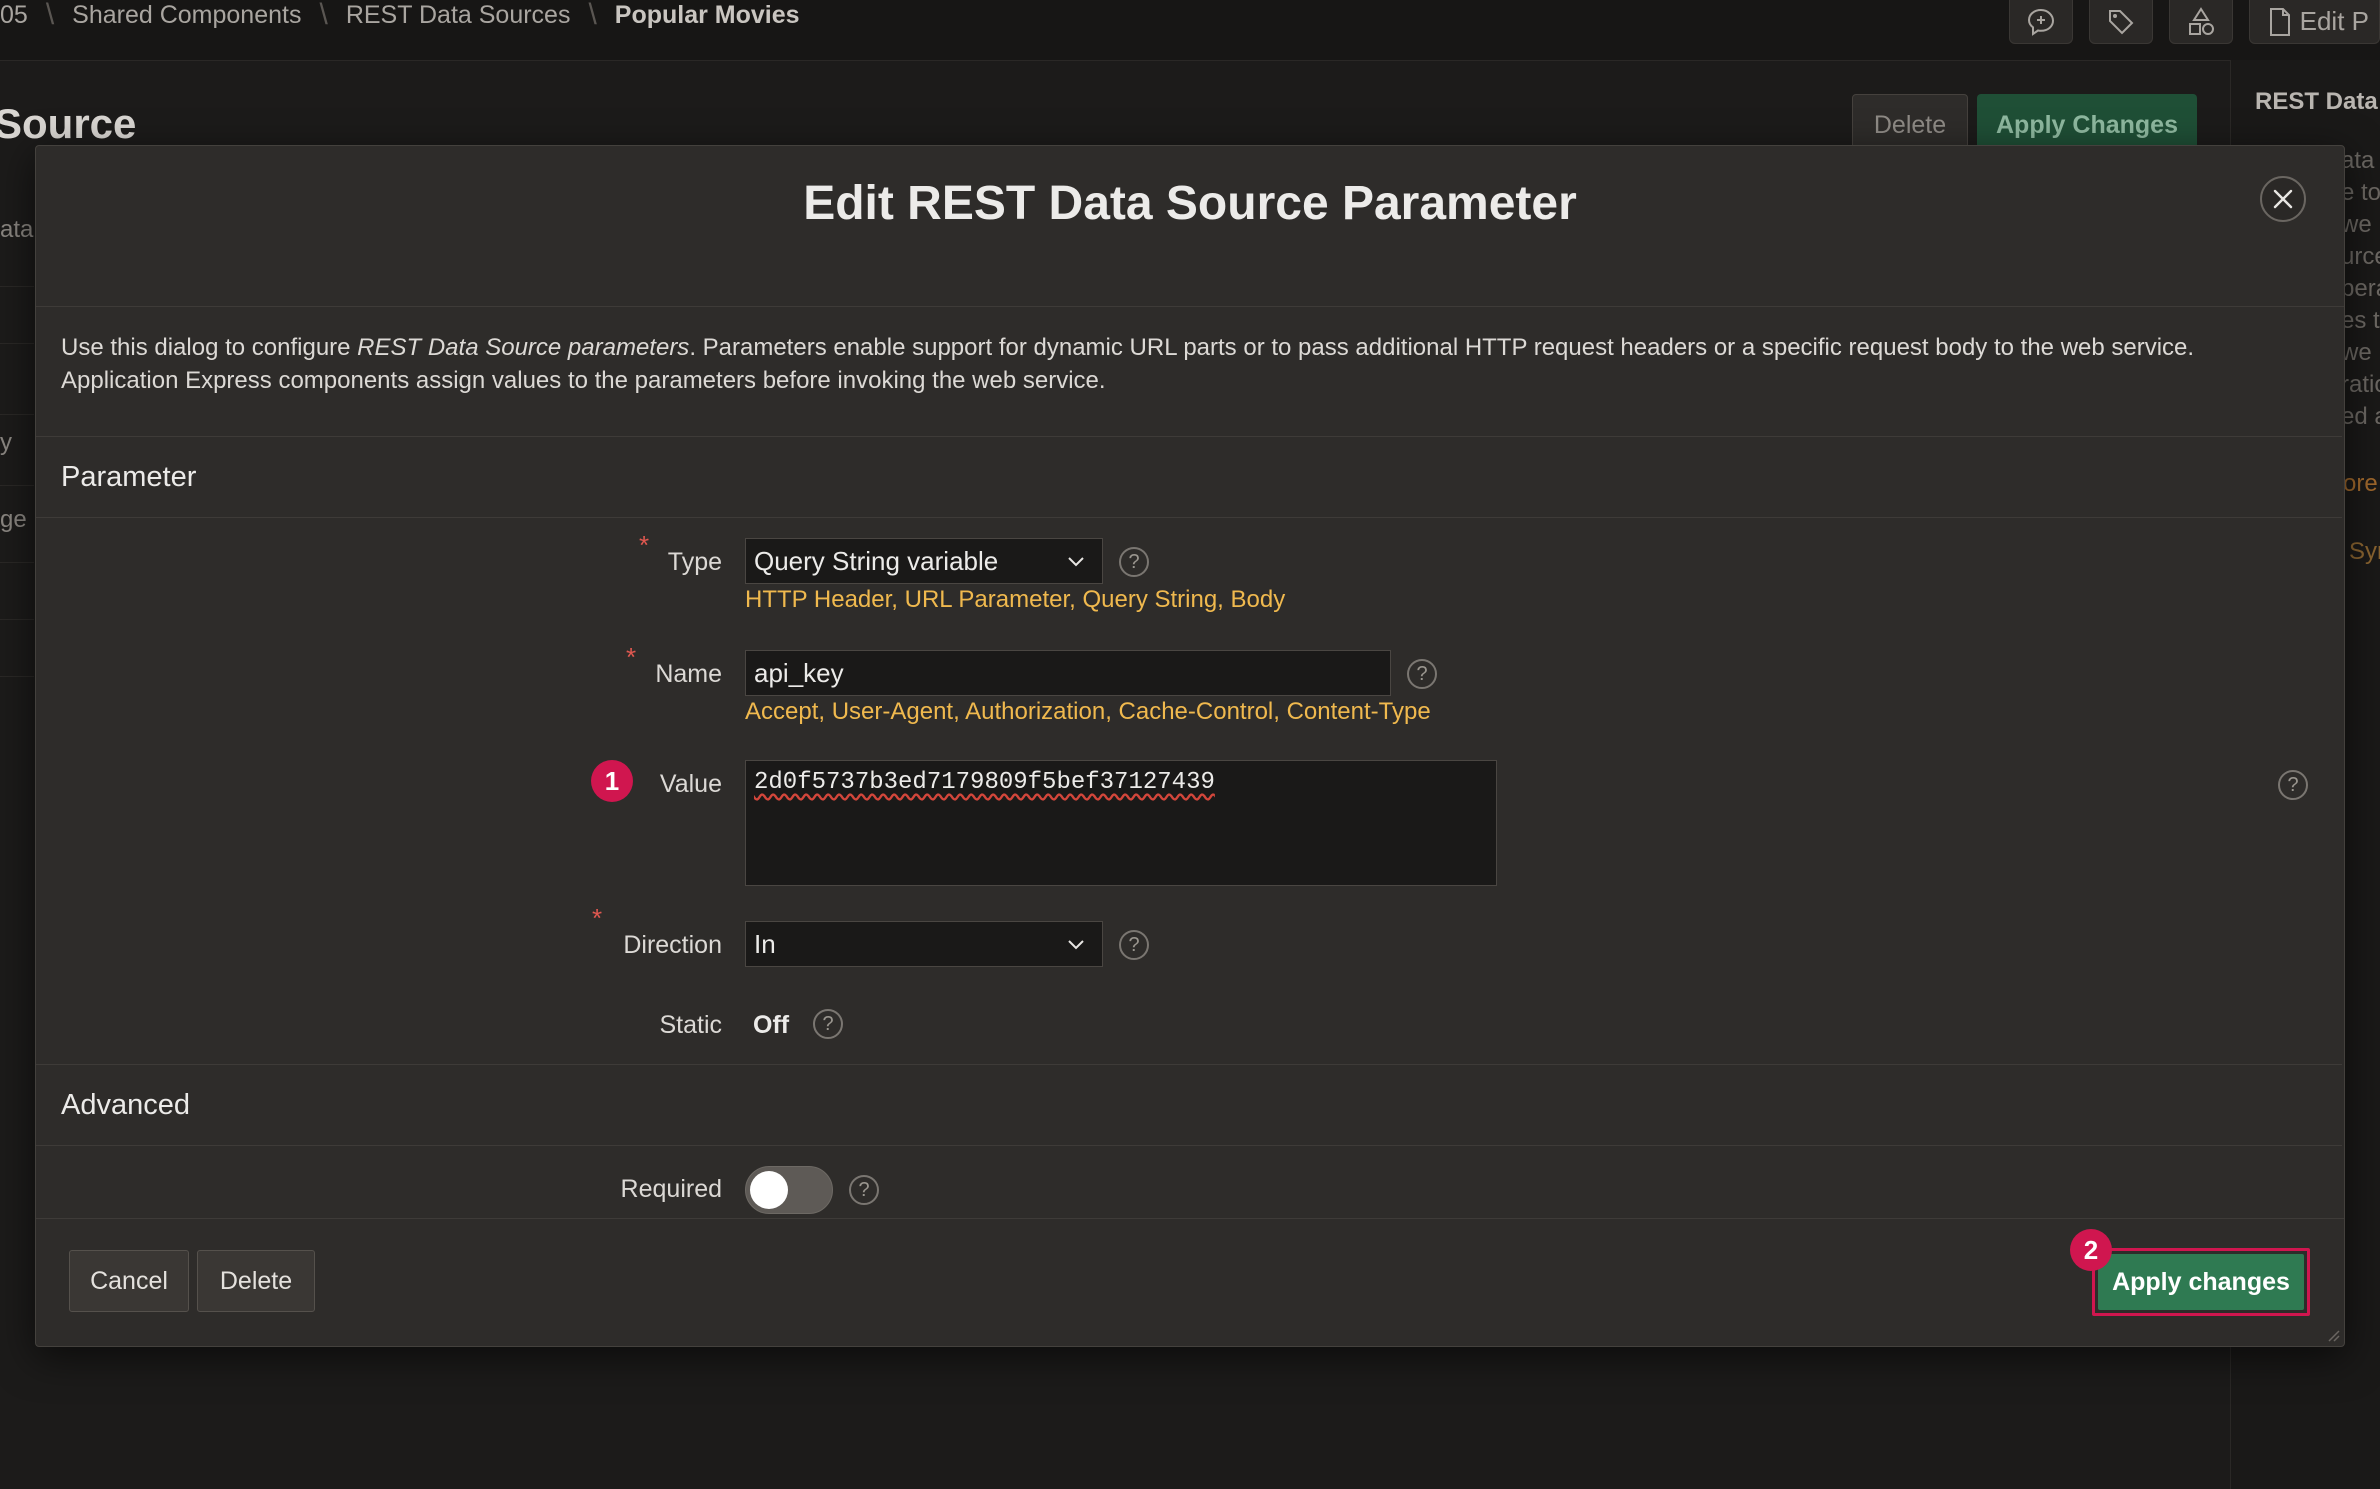 The height and width of the screenshot is (1489, 2380). What do you see at coordinates (2360, 484) in the screenshot?
I see `right-panel-more-link: ore` at bounding box center [2360, 484].